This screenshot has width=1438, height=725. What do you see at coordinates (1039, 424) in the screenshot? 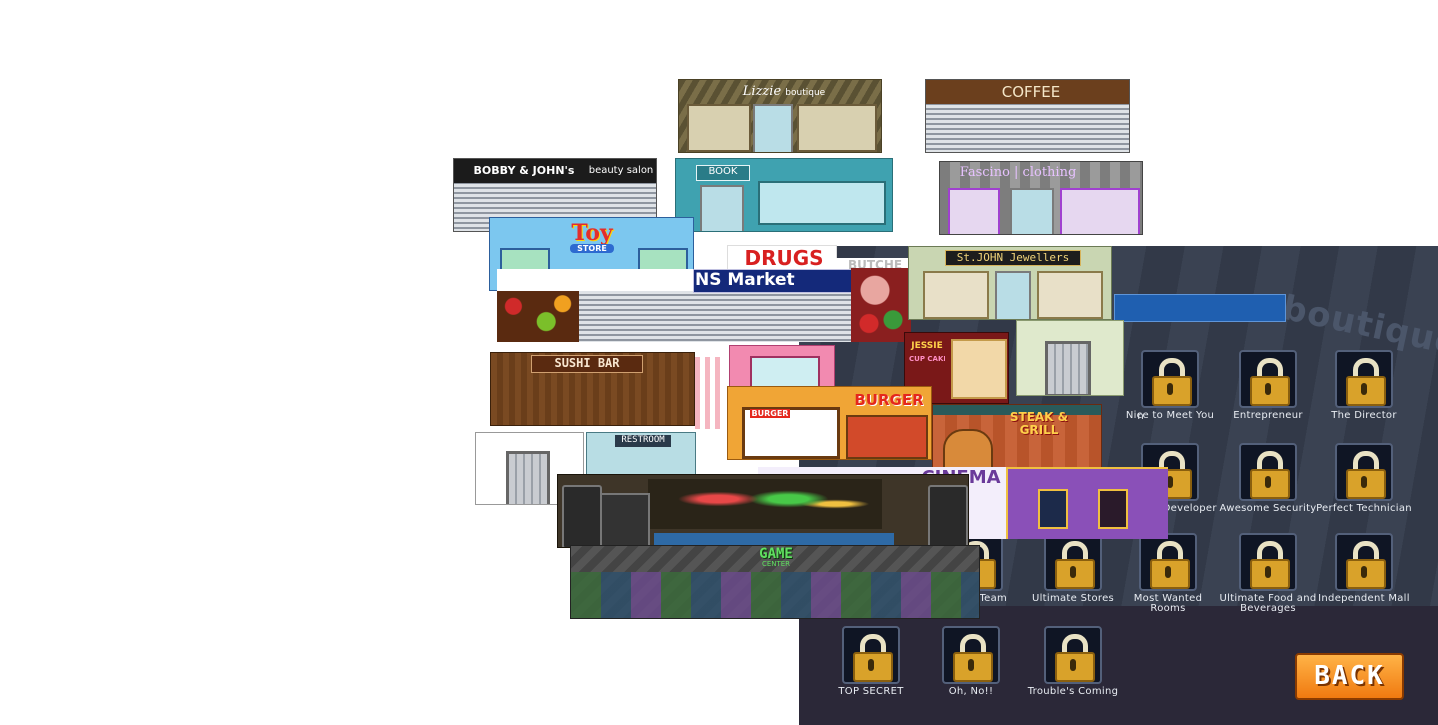
I see `store-sign: STEAK & GRILL` at bounding box center [1039, 424].